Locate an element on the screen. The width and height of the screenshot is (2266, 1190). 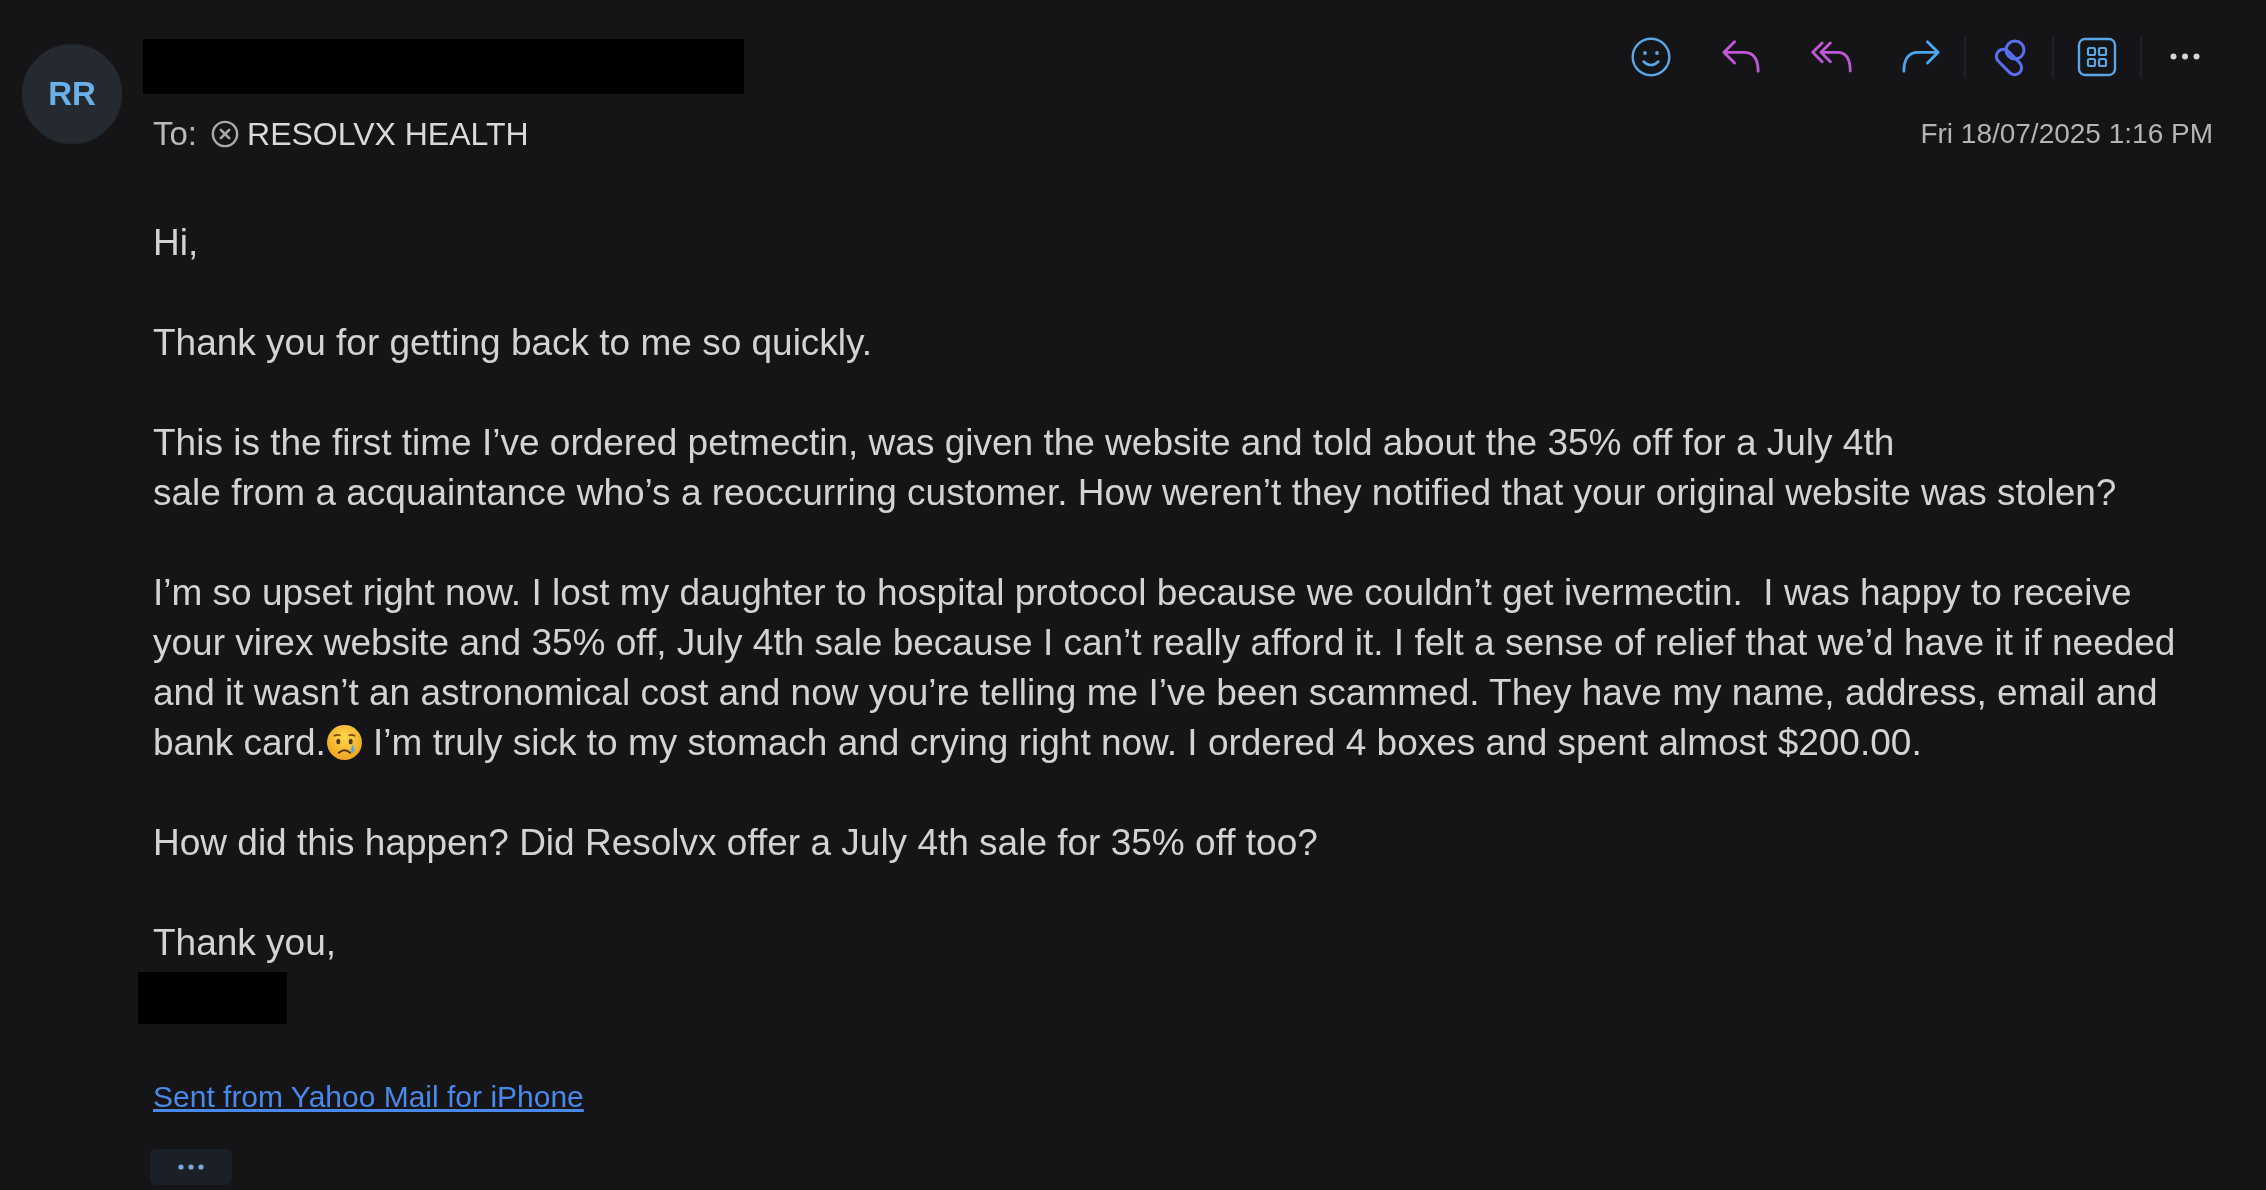
reply-all-icon is located at coordinates (1831, 56).